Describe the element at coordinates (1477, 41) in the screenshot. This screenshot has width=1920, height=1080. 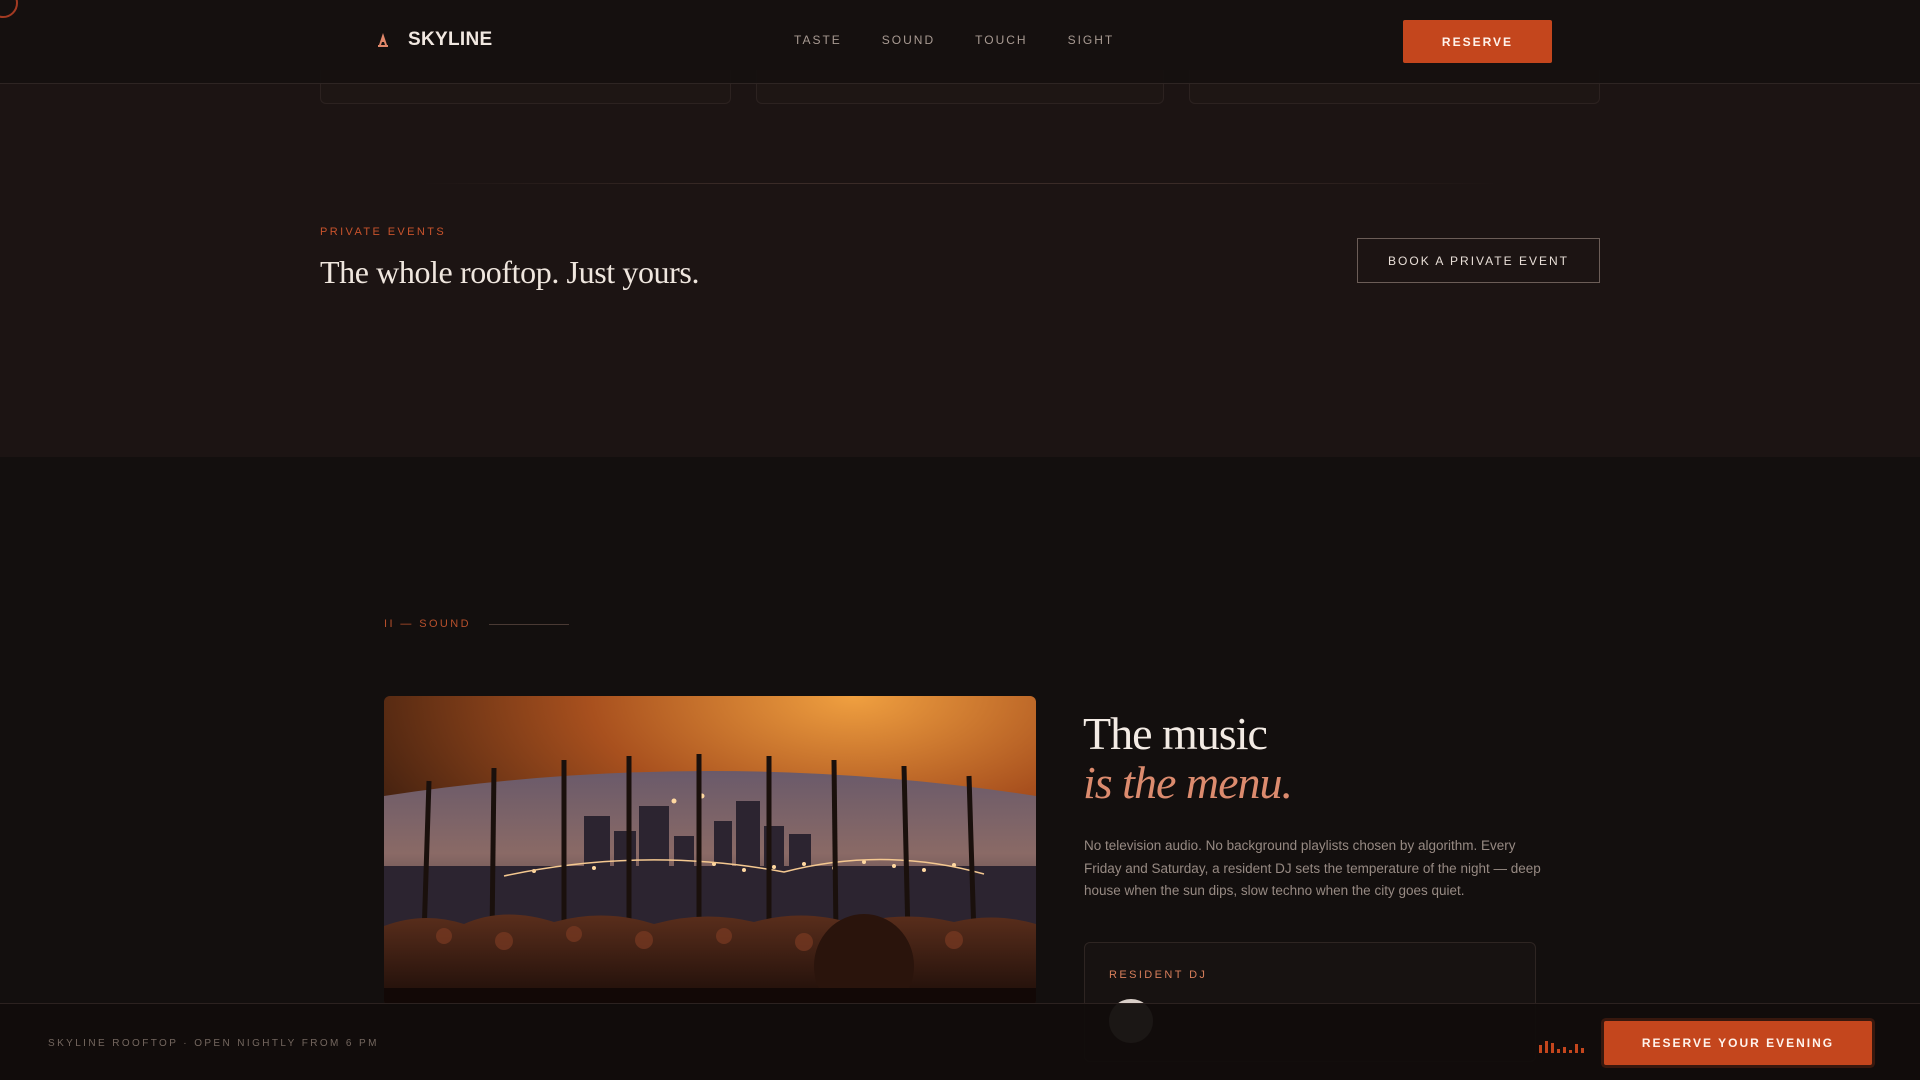
I see `reserve-button: RESERVE` at that location.